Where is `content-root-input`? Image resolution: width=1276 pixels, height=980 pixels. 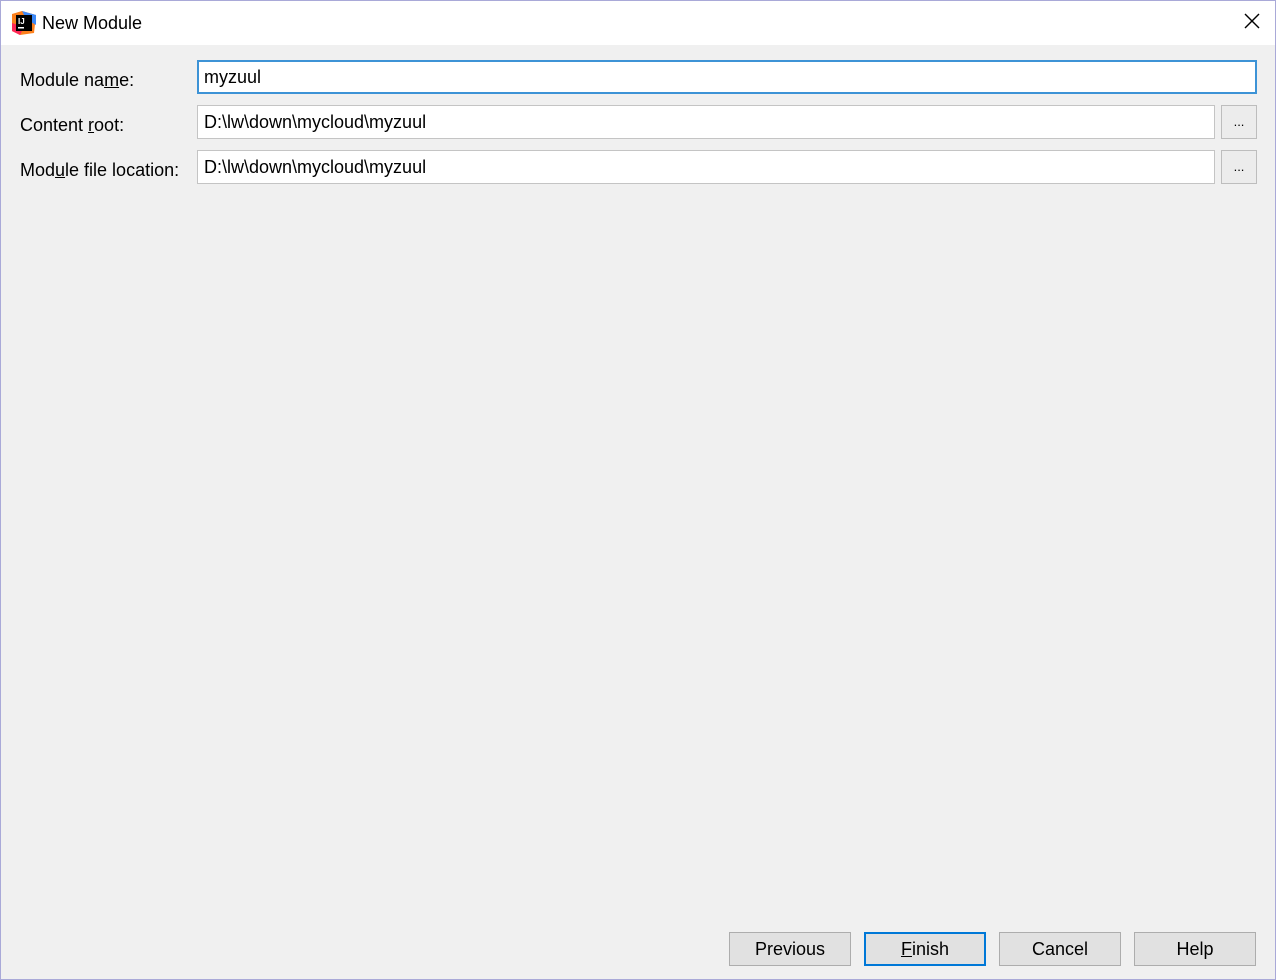
content-root-input is located at coordinates (706, 122).